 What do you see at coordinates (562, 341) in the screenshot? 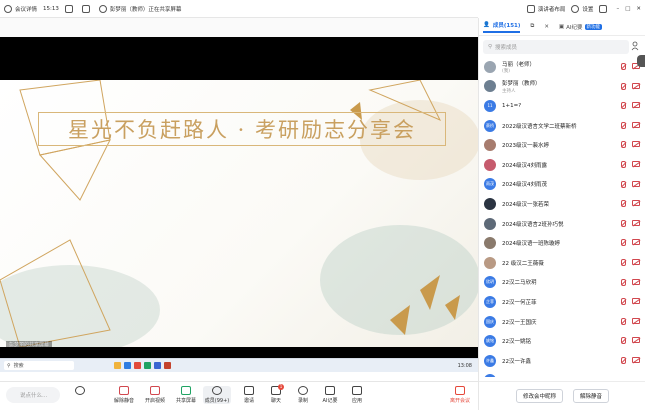
I see `member-row: 姚铭 22汉一姚铭` at bounding box center [562, 341].